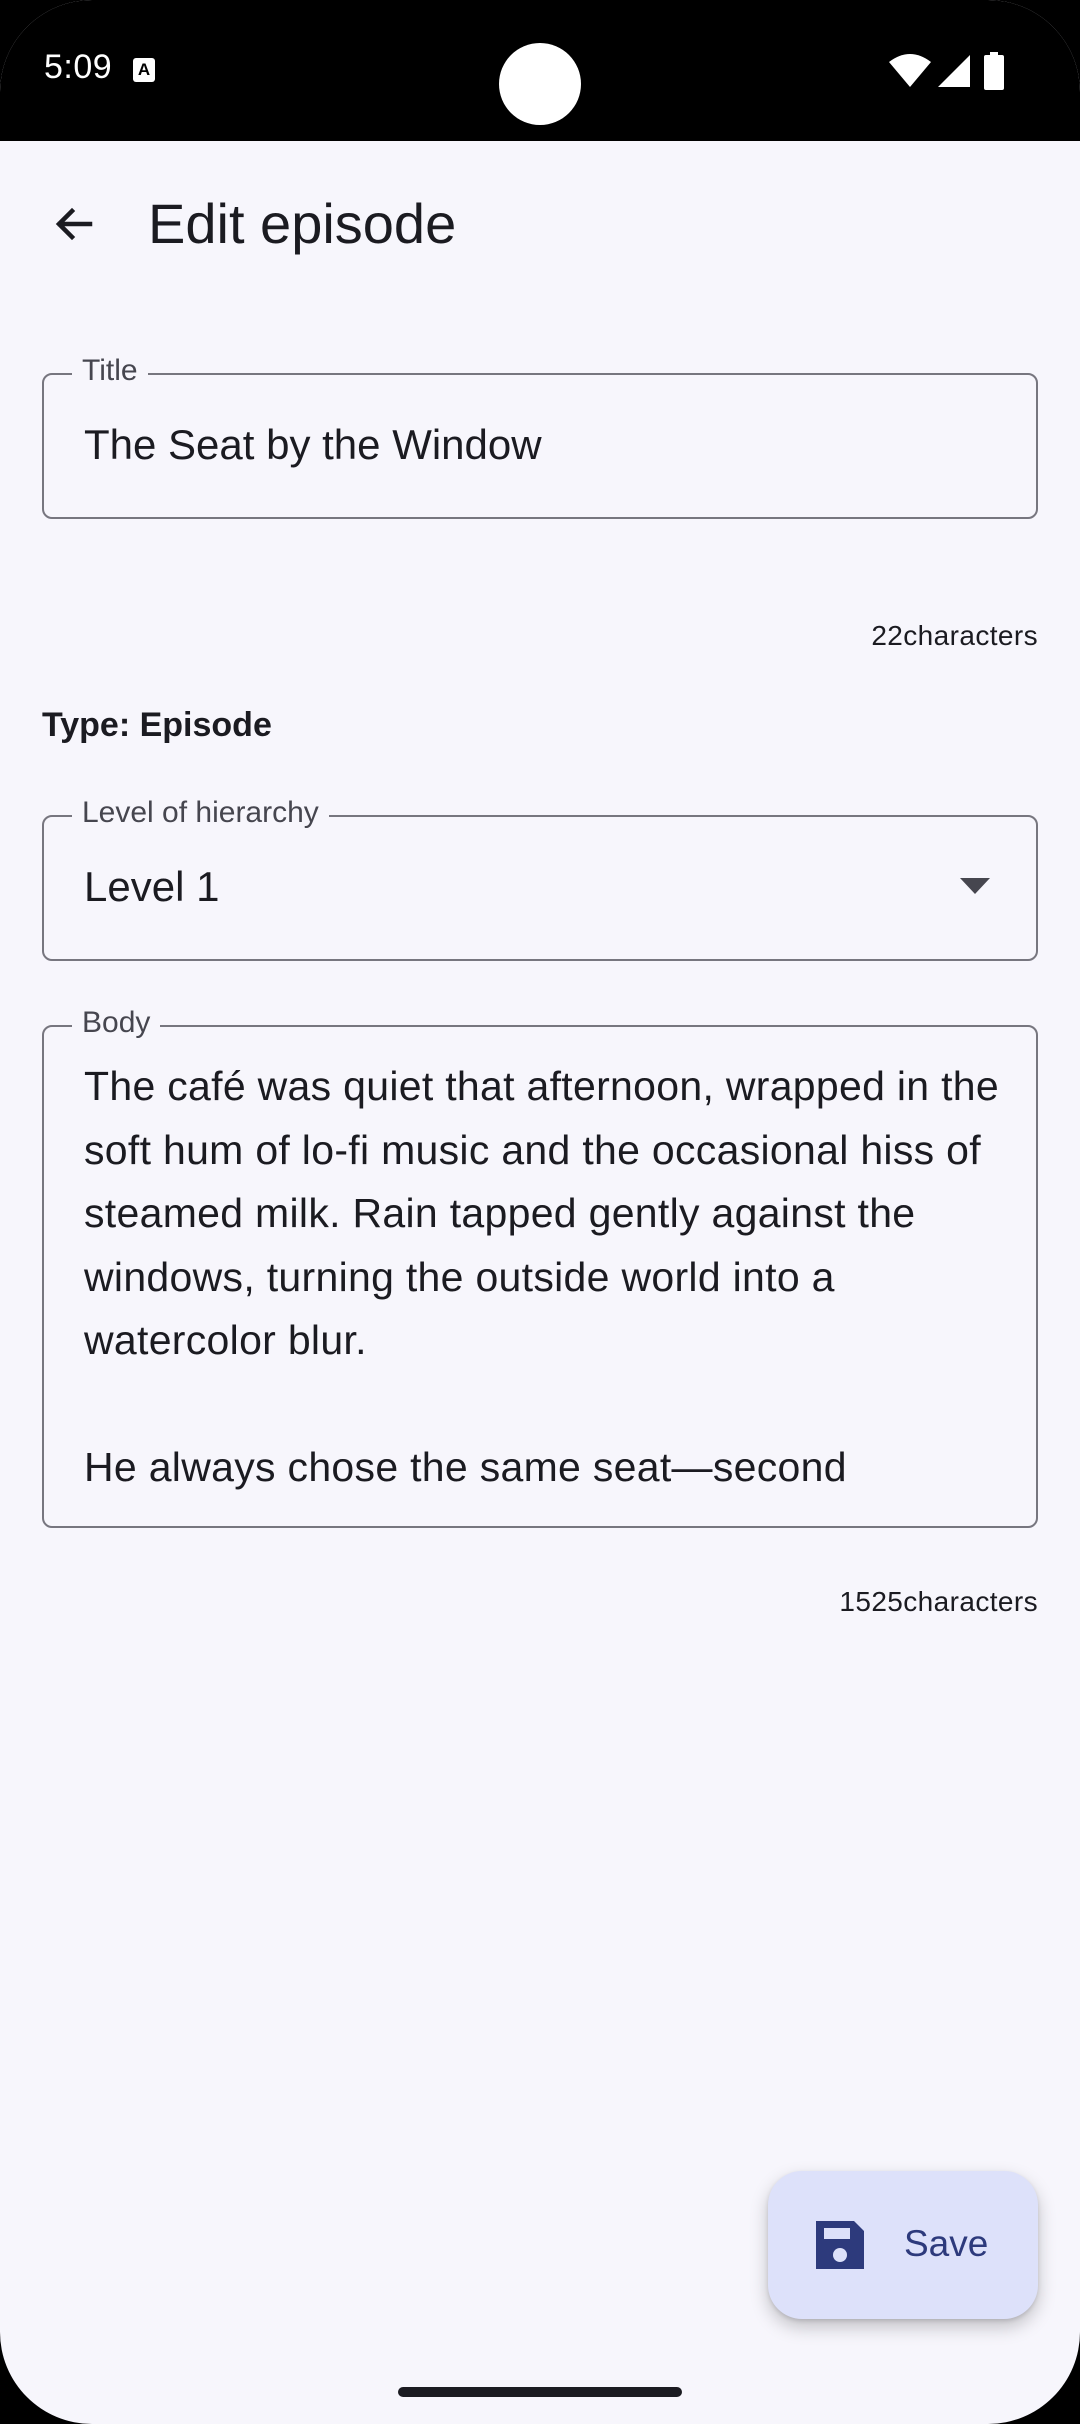 The width and height of the screenshot is (1080, 2424). I want to click on battery-icon, so click(994, 71).